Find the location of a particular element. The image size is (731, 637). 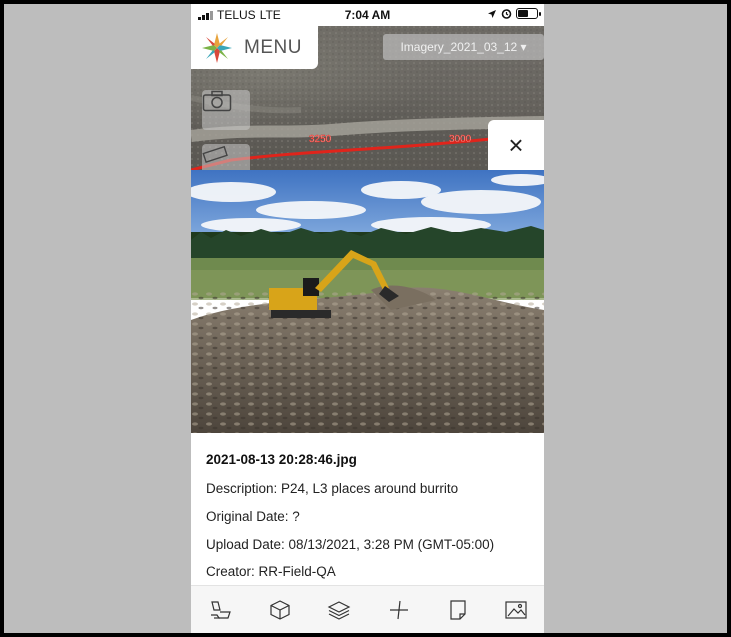

measure-cross-icon is located at coordinates (399, 610).